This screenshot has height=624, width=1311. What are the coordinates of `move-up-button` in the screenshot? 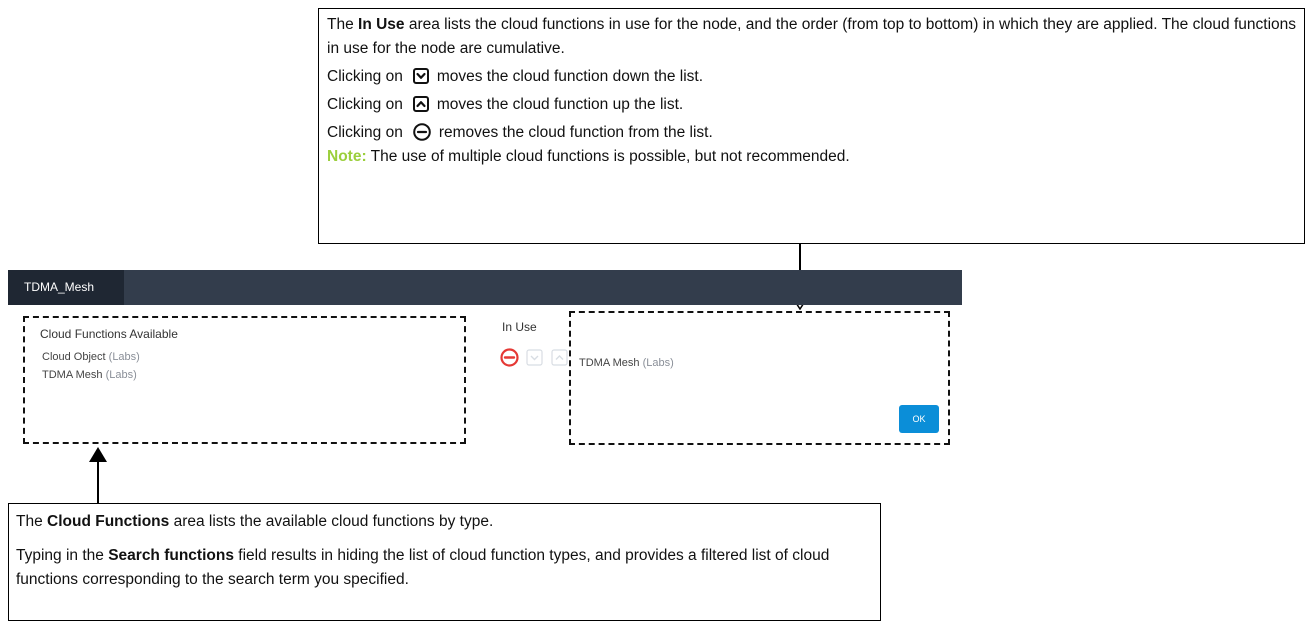 It's located at (559, 360).